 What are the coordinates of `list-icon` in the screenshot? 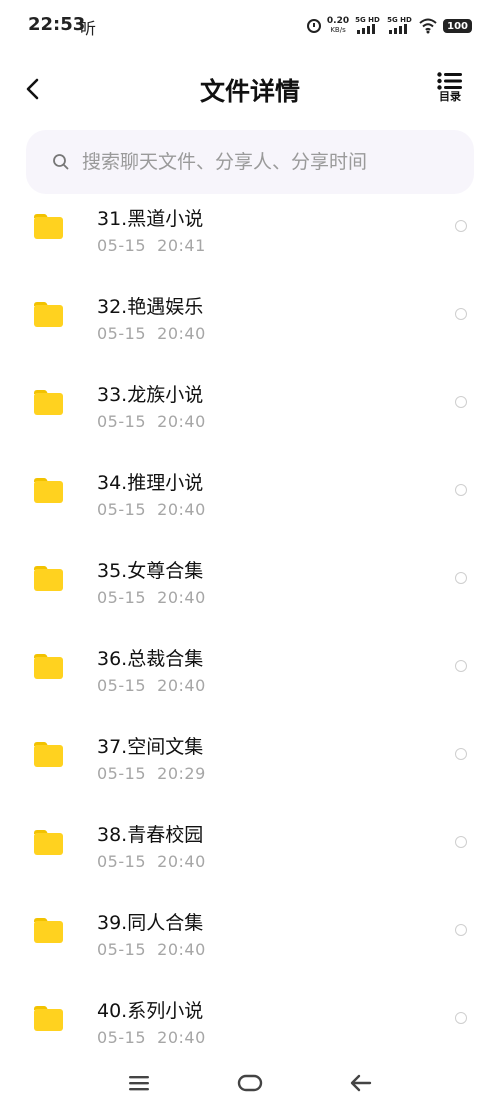 It's located at (449, 81).